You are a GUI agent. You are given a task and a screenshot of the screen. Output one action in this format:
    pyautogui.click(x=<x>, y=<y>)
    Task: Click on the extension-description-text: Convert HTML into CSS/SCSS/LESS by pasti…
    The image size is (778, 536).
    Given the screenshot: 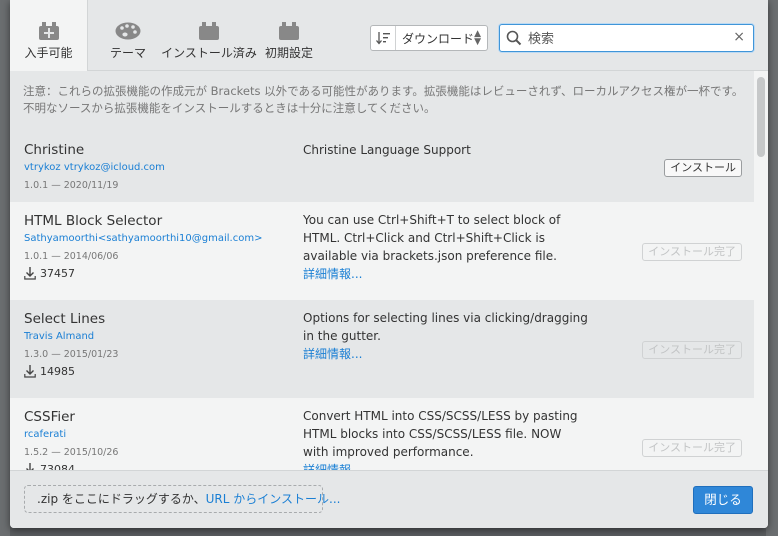 What is the action you would take?
    pyautogui.click(x=440, y=434)
    